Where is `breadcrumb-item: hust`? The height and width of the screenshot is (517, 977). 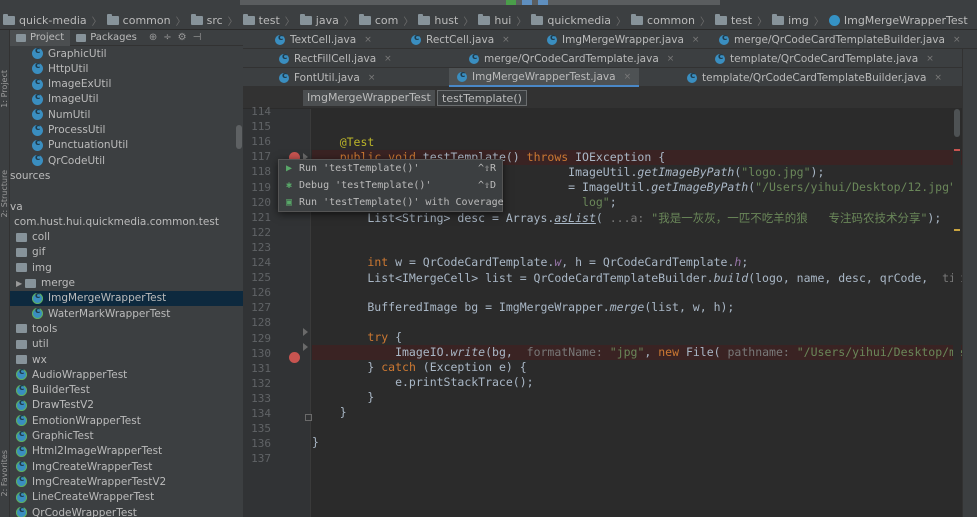
breadcrumb-item: hust is located at coordinates (438, 20).